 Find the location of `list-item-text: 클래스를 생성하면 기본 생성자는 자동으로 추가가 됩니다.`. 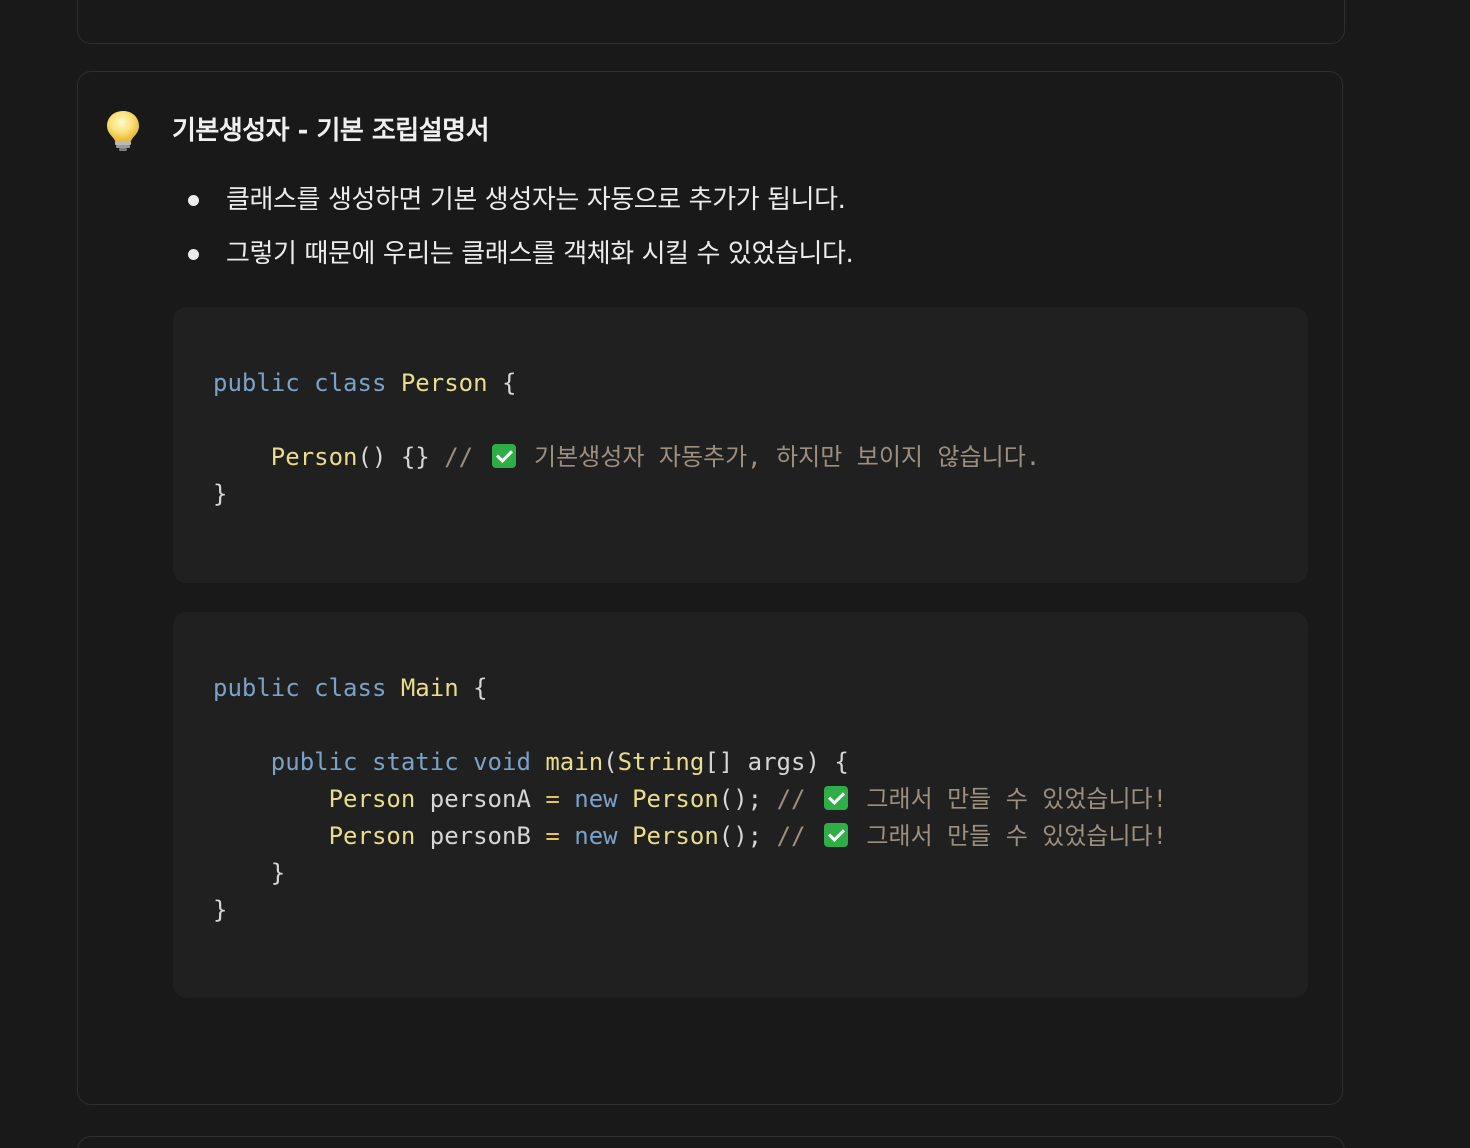

list-item-text: 클래스를 생성하면 기본 생성자는 자동으로 추가가 됩니다. is located at coordinates (536, 200).